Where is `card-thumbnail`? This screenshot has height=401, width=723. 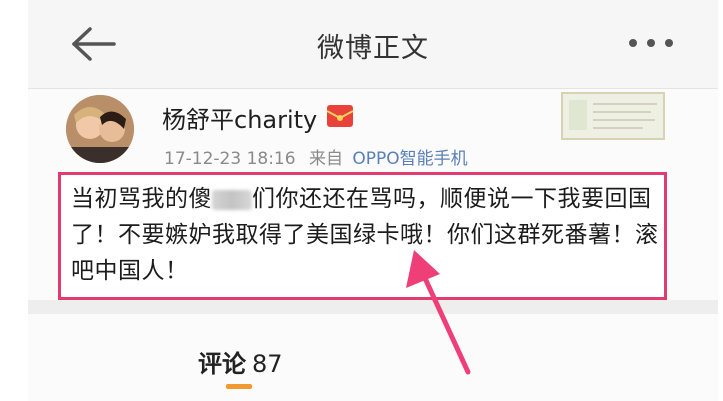
card-thumbnail is located at coordinates (613, 116).